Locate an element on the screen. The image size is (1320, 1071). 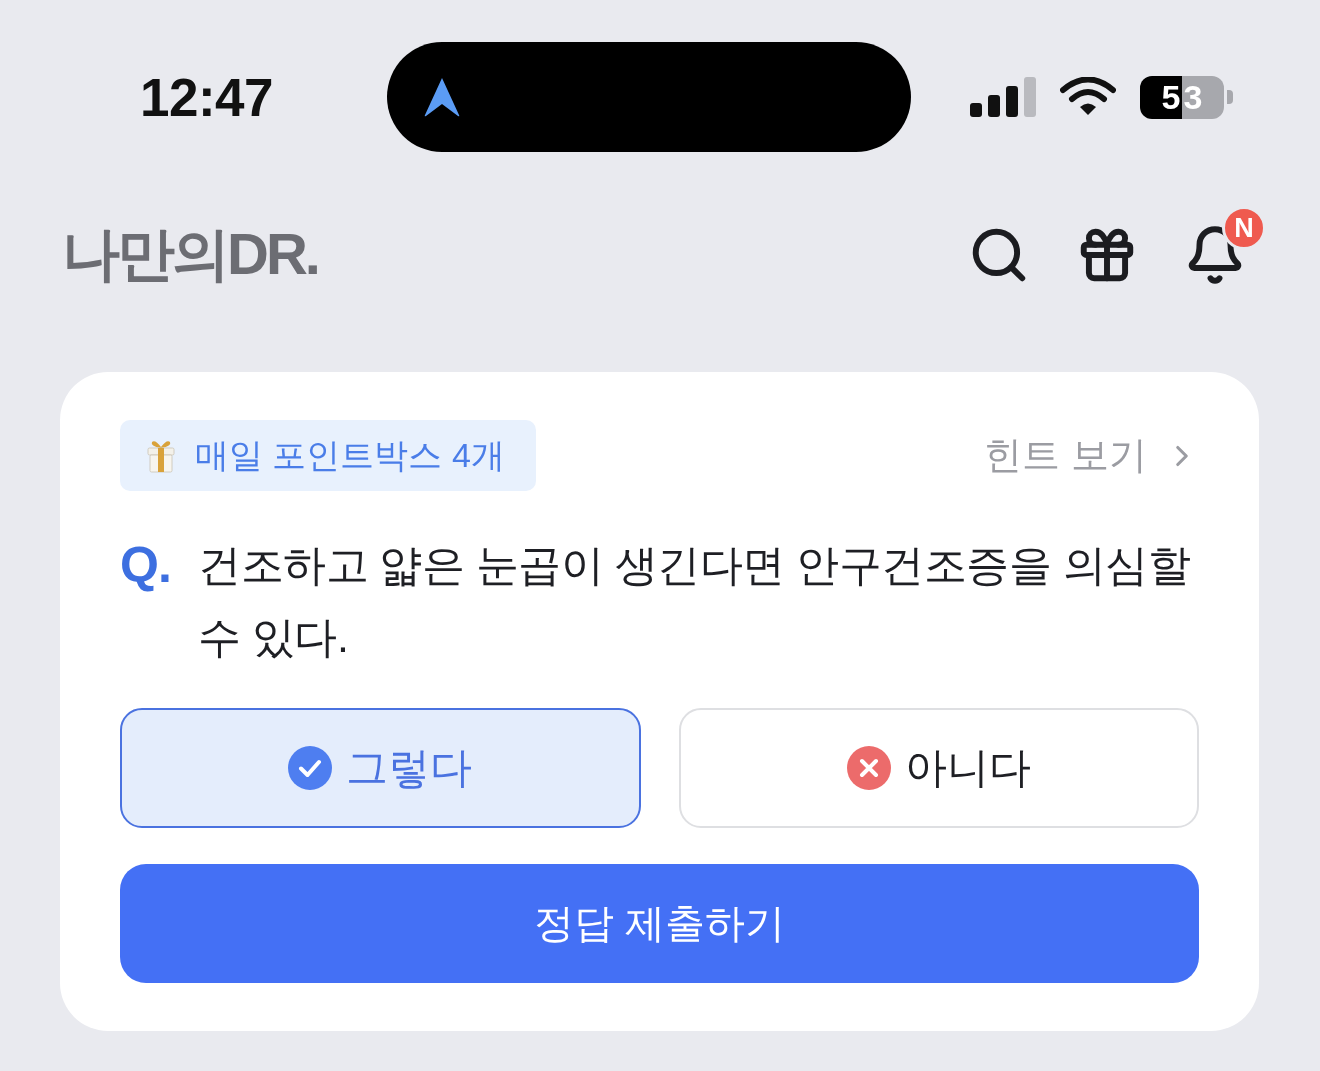
gift-box-icon is located at coordinates (161, 455).